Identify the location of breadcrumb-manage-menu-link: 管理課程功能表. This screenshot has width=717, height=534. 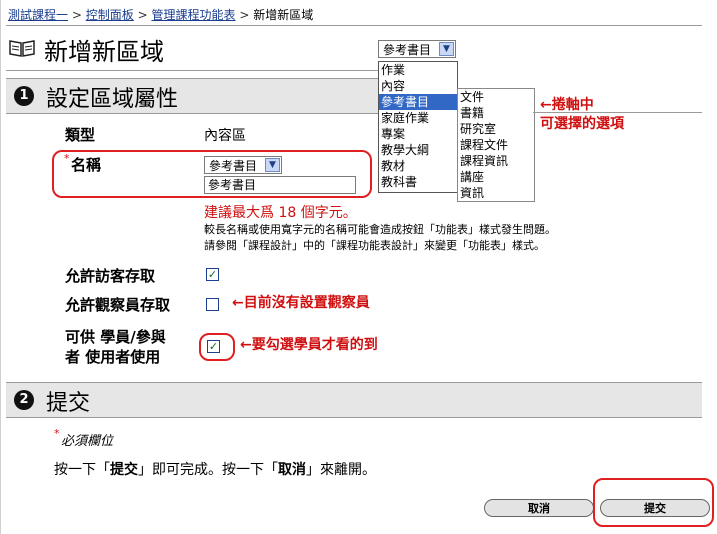
(193, 15).